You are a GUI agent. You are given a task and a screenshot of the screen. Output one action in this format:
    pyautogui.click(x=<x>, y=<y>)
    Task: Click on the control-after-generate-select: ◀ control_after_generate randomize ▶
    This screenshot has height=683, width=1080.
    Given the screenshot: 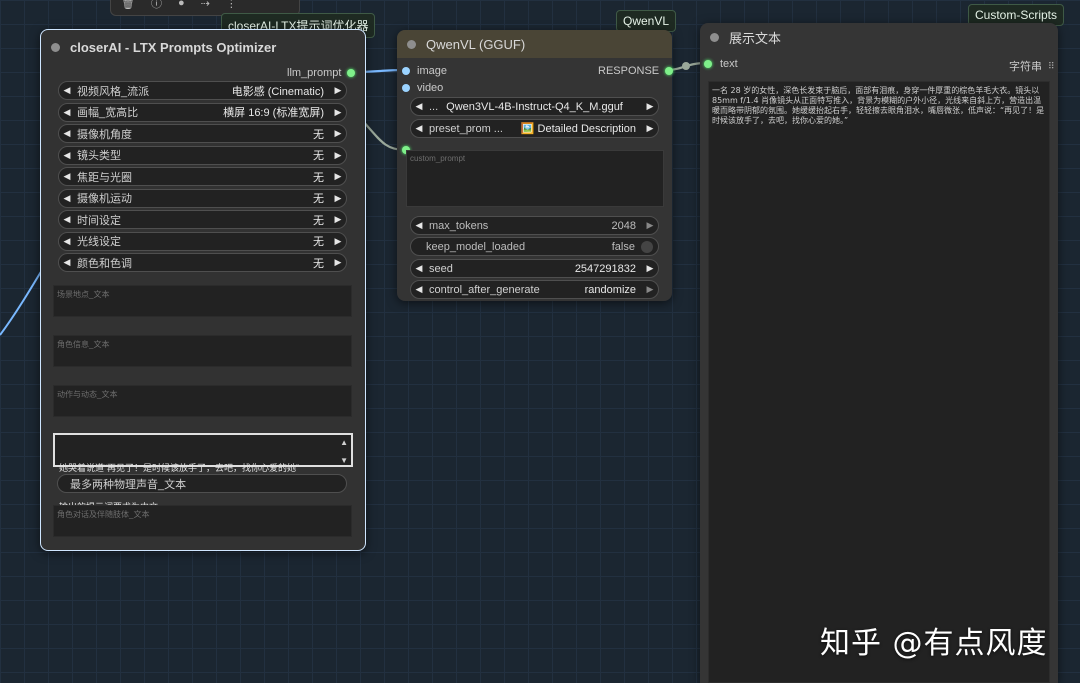 What is the action you would take?
    pyautogui.click(x=534, y=289)
    